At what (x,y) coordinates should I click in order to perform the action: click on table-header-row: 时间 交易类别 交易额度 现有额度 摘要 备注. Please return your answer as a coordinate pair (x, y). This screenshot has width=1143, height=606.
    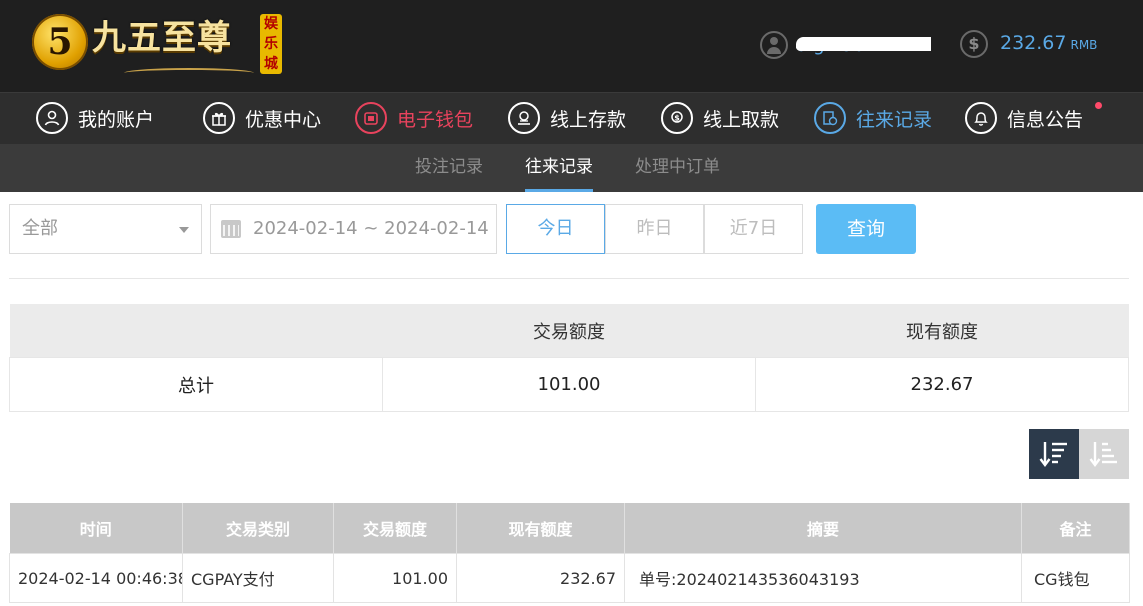
    Looking at the image, I should click on (569, 528).